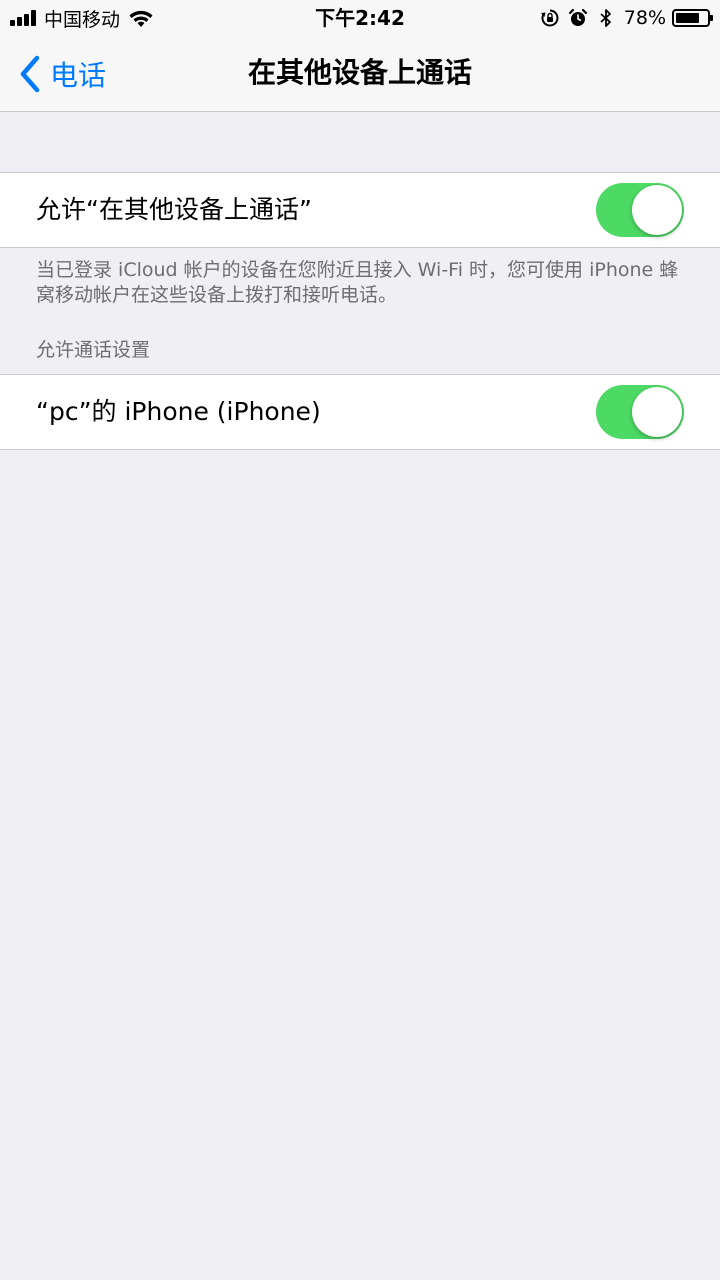 The height and width of the screenshot is (1280, 720). I want to click on device-label: “pc”的 iPhone (iPhone), so click(178, 411).